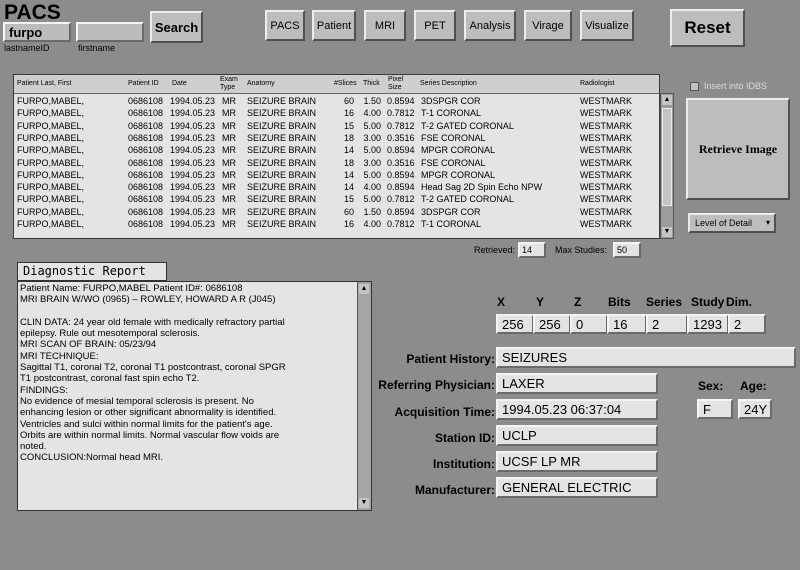 This screenshot has width=800, height=570. I want to click on tab-mri: MRI, so click(385, 25).